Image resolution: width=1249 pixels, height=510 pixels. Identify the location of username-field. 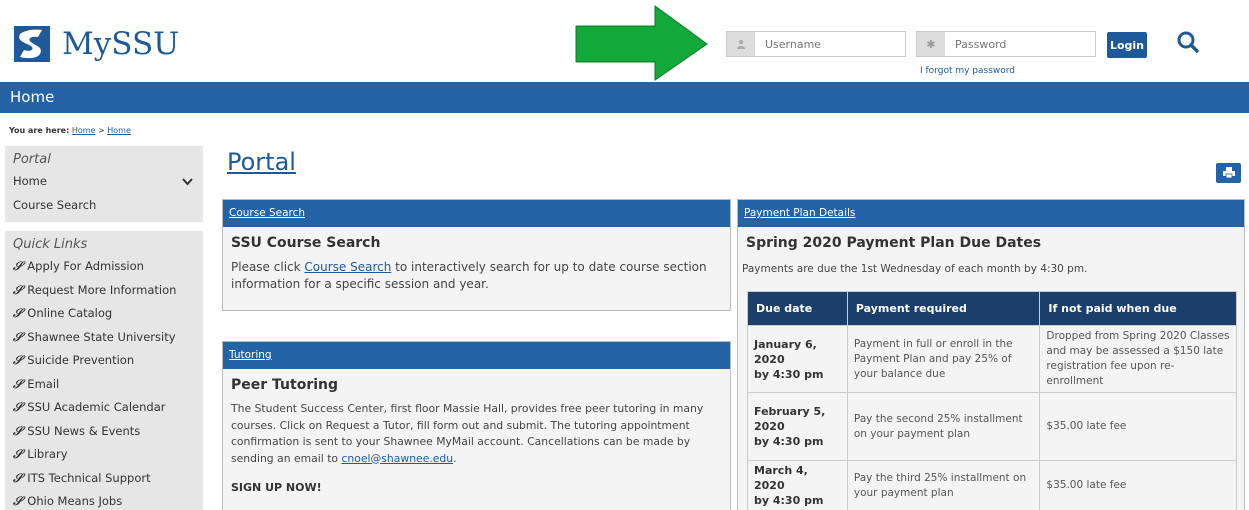
(816, 44).